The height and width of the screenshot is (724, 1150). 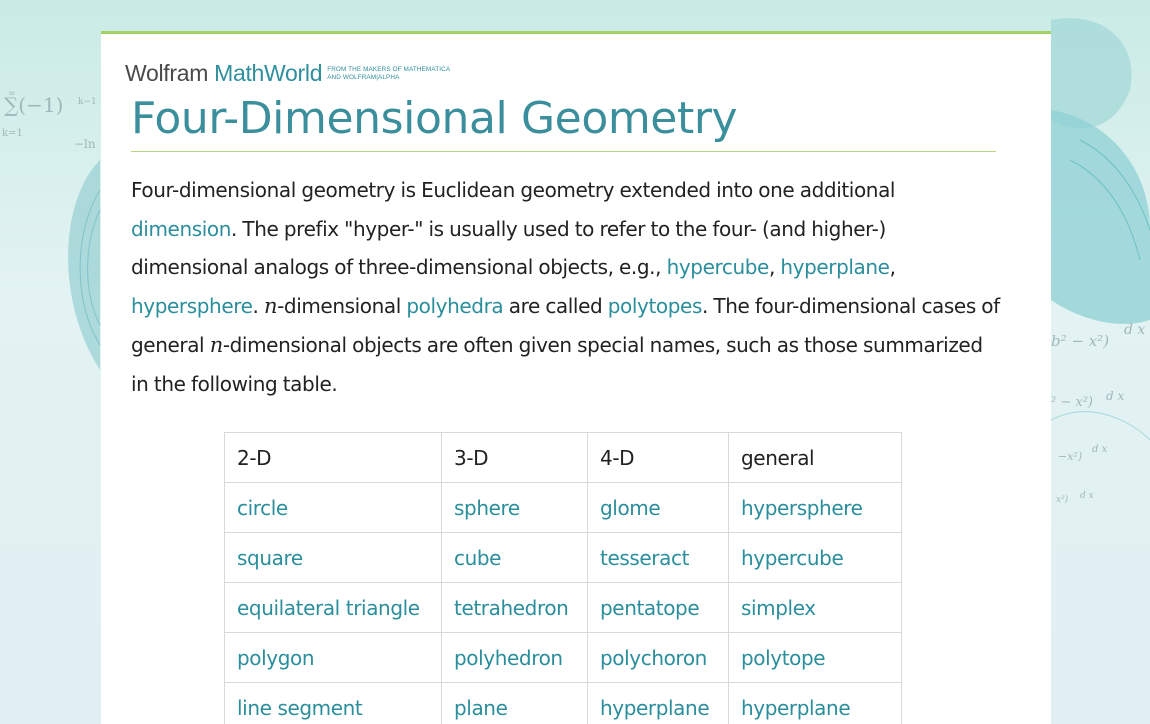 I want to click on bg-formula-sum: ∑(−1), so click(x=33, y=105).